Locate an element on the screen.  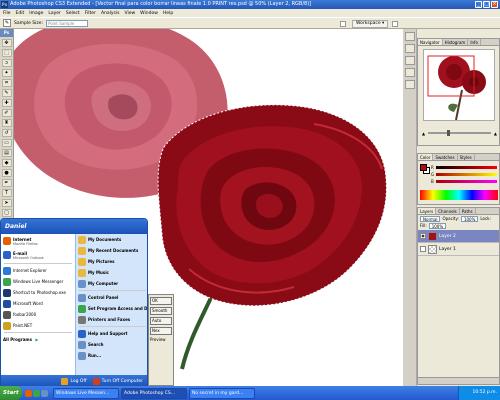
dock-layer-comps-icon is located at coordinates (409, 84).